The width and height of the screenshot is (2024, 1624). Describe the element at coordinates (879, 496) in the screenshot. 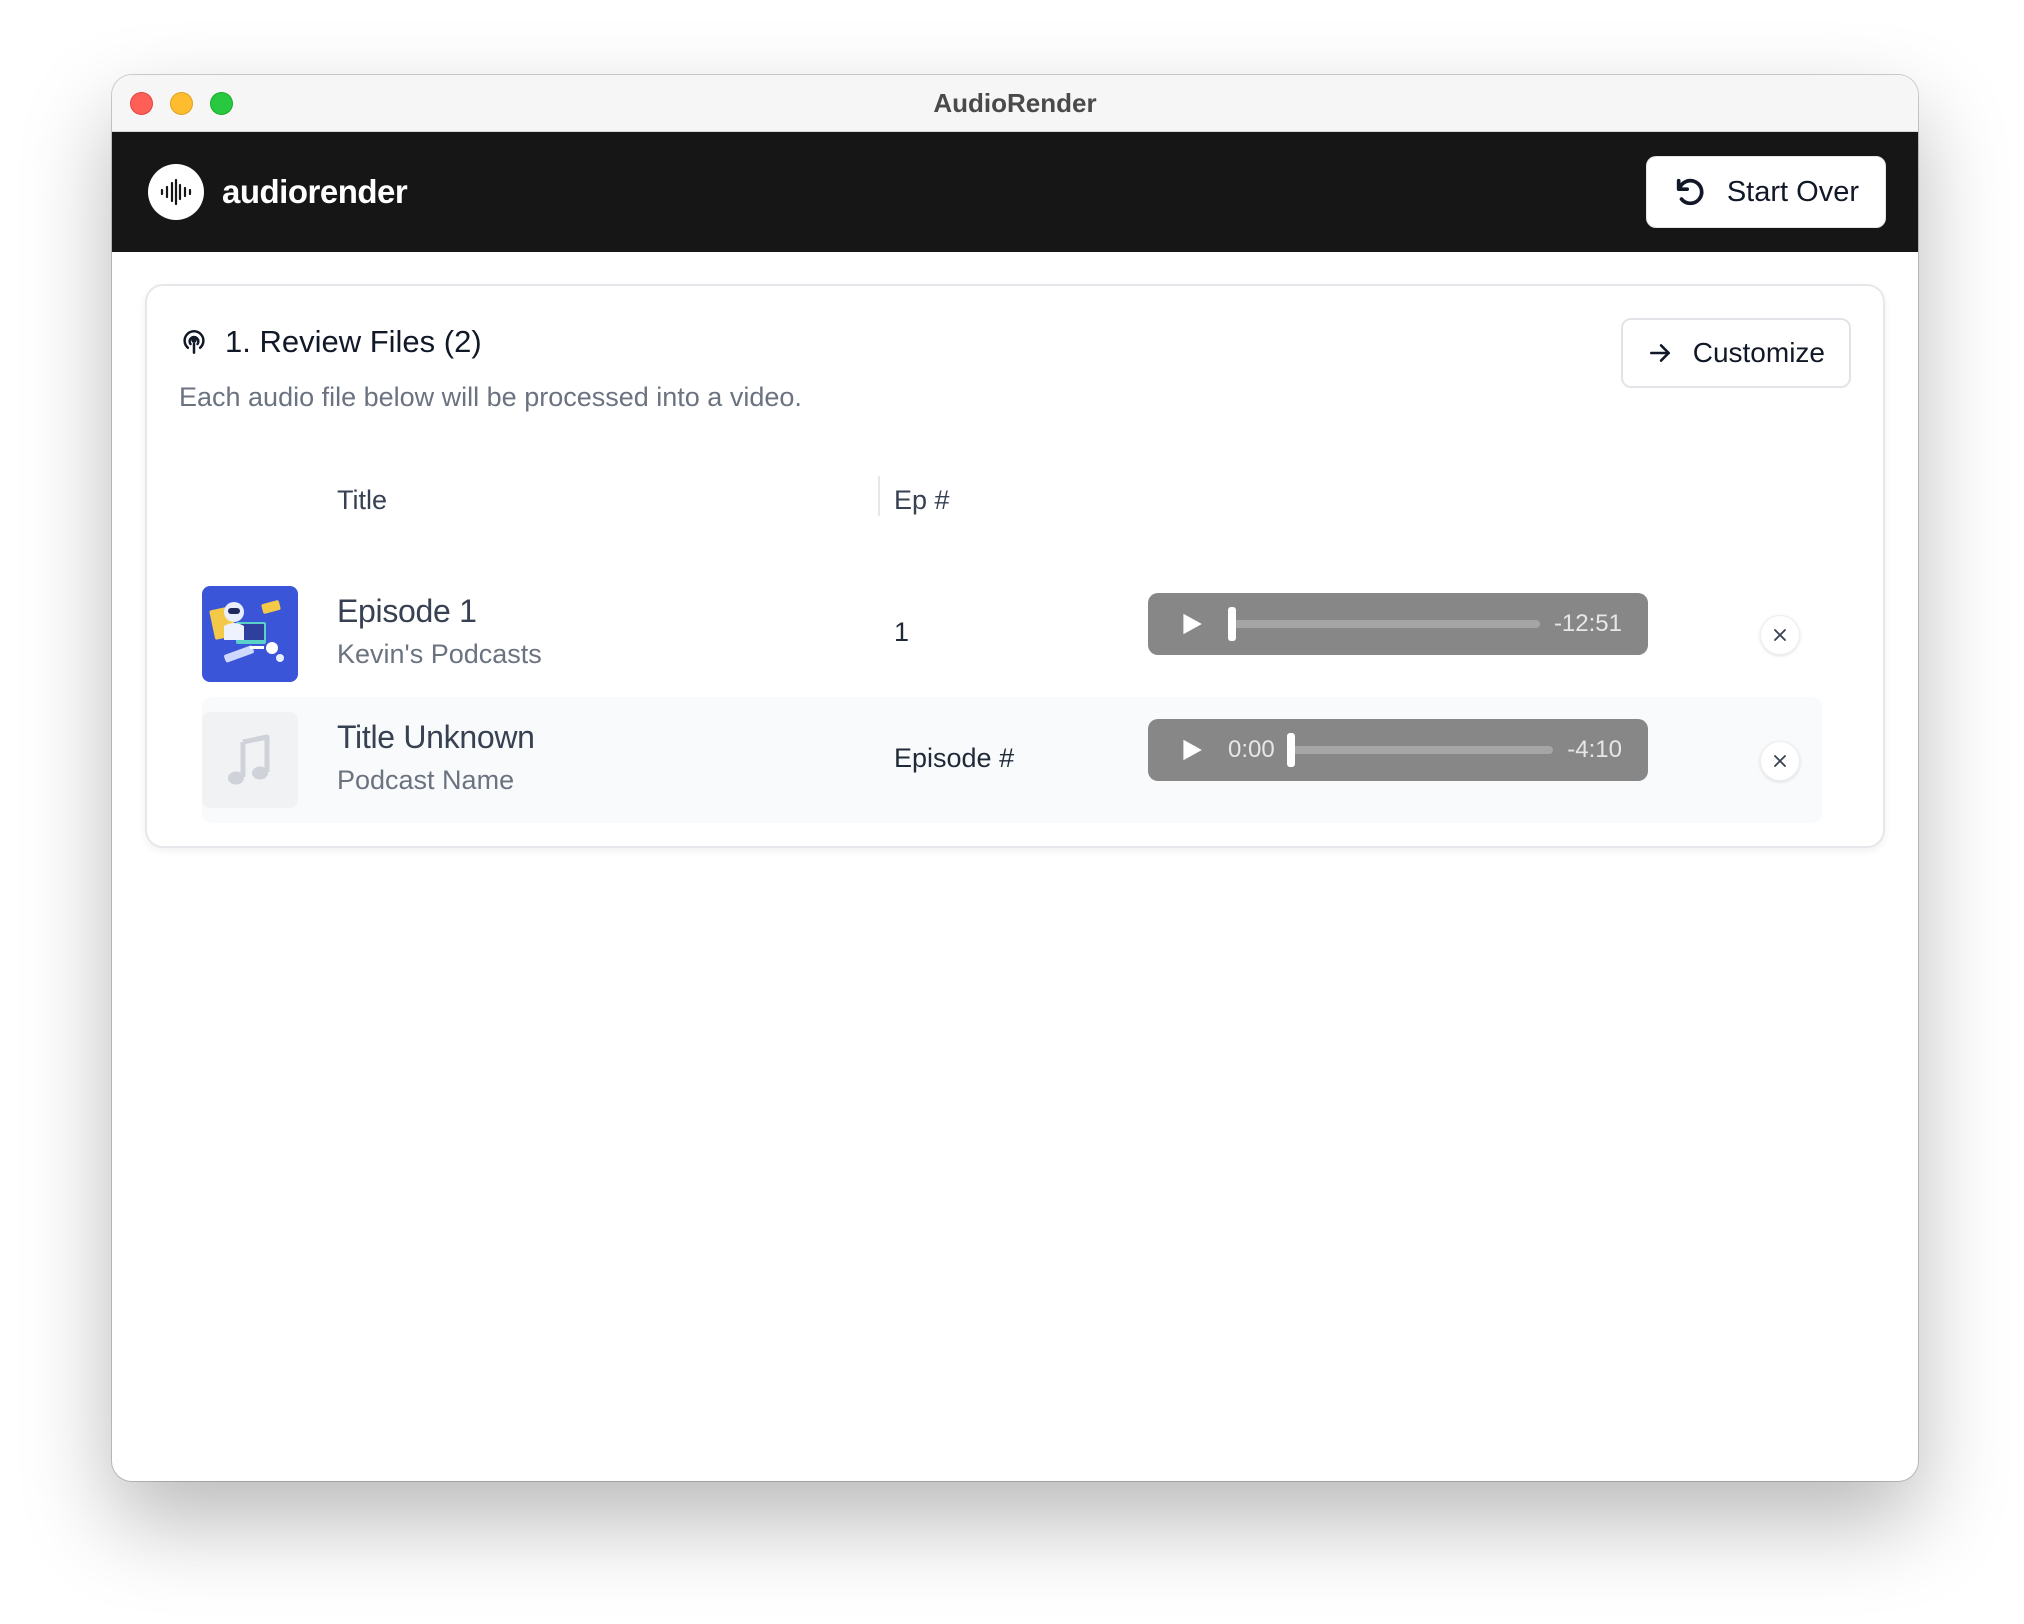

I see `column-divider` at that location.